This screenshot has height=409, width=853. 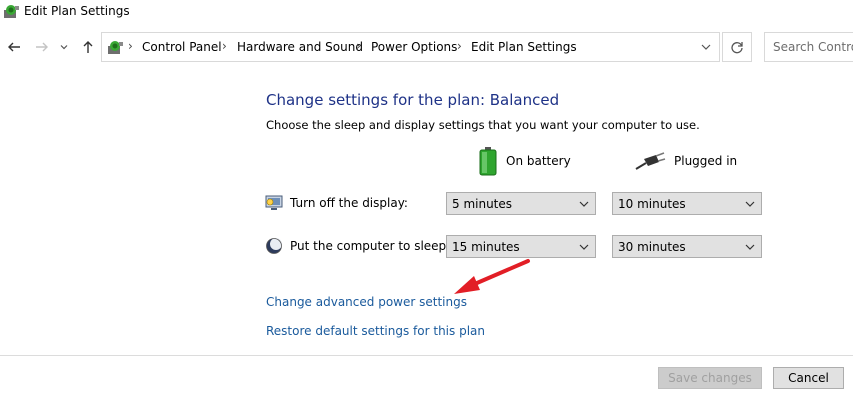 What do you see at coordinates (521, 203) in the screenshot?
I see `display-on-battery-select: 5 minutes` at bounding box center [521, 203].